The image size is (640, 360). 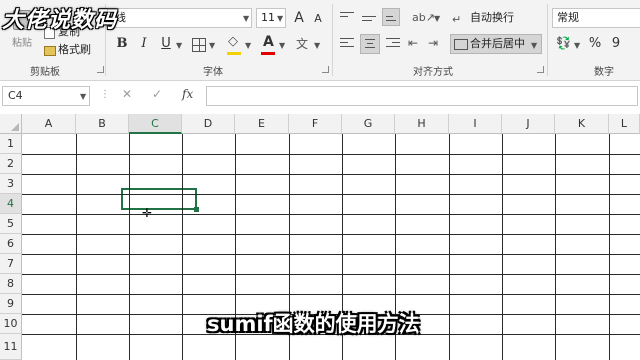 I want to click on font-size-value: 11, so click(x=268, y=17).